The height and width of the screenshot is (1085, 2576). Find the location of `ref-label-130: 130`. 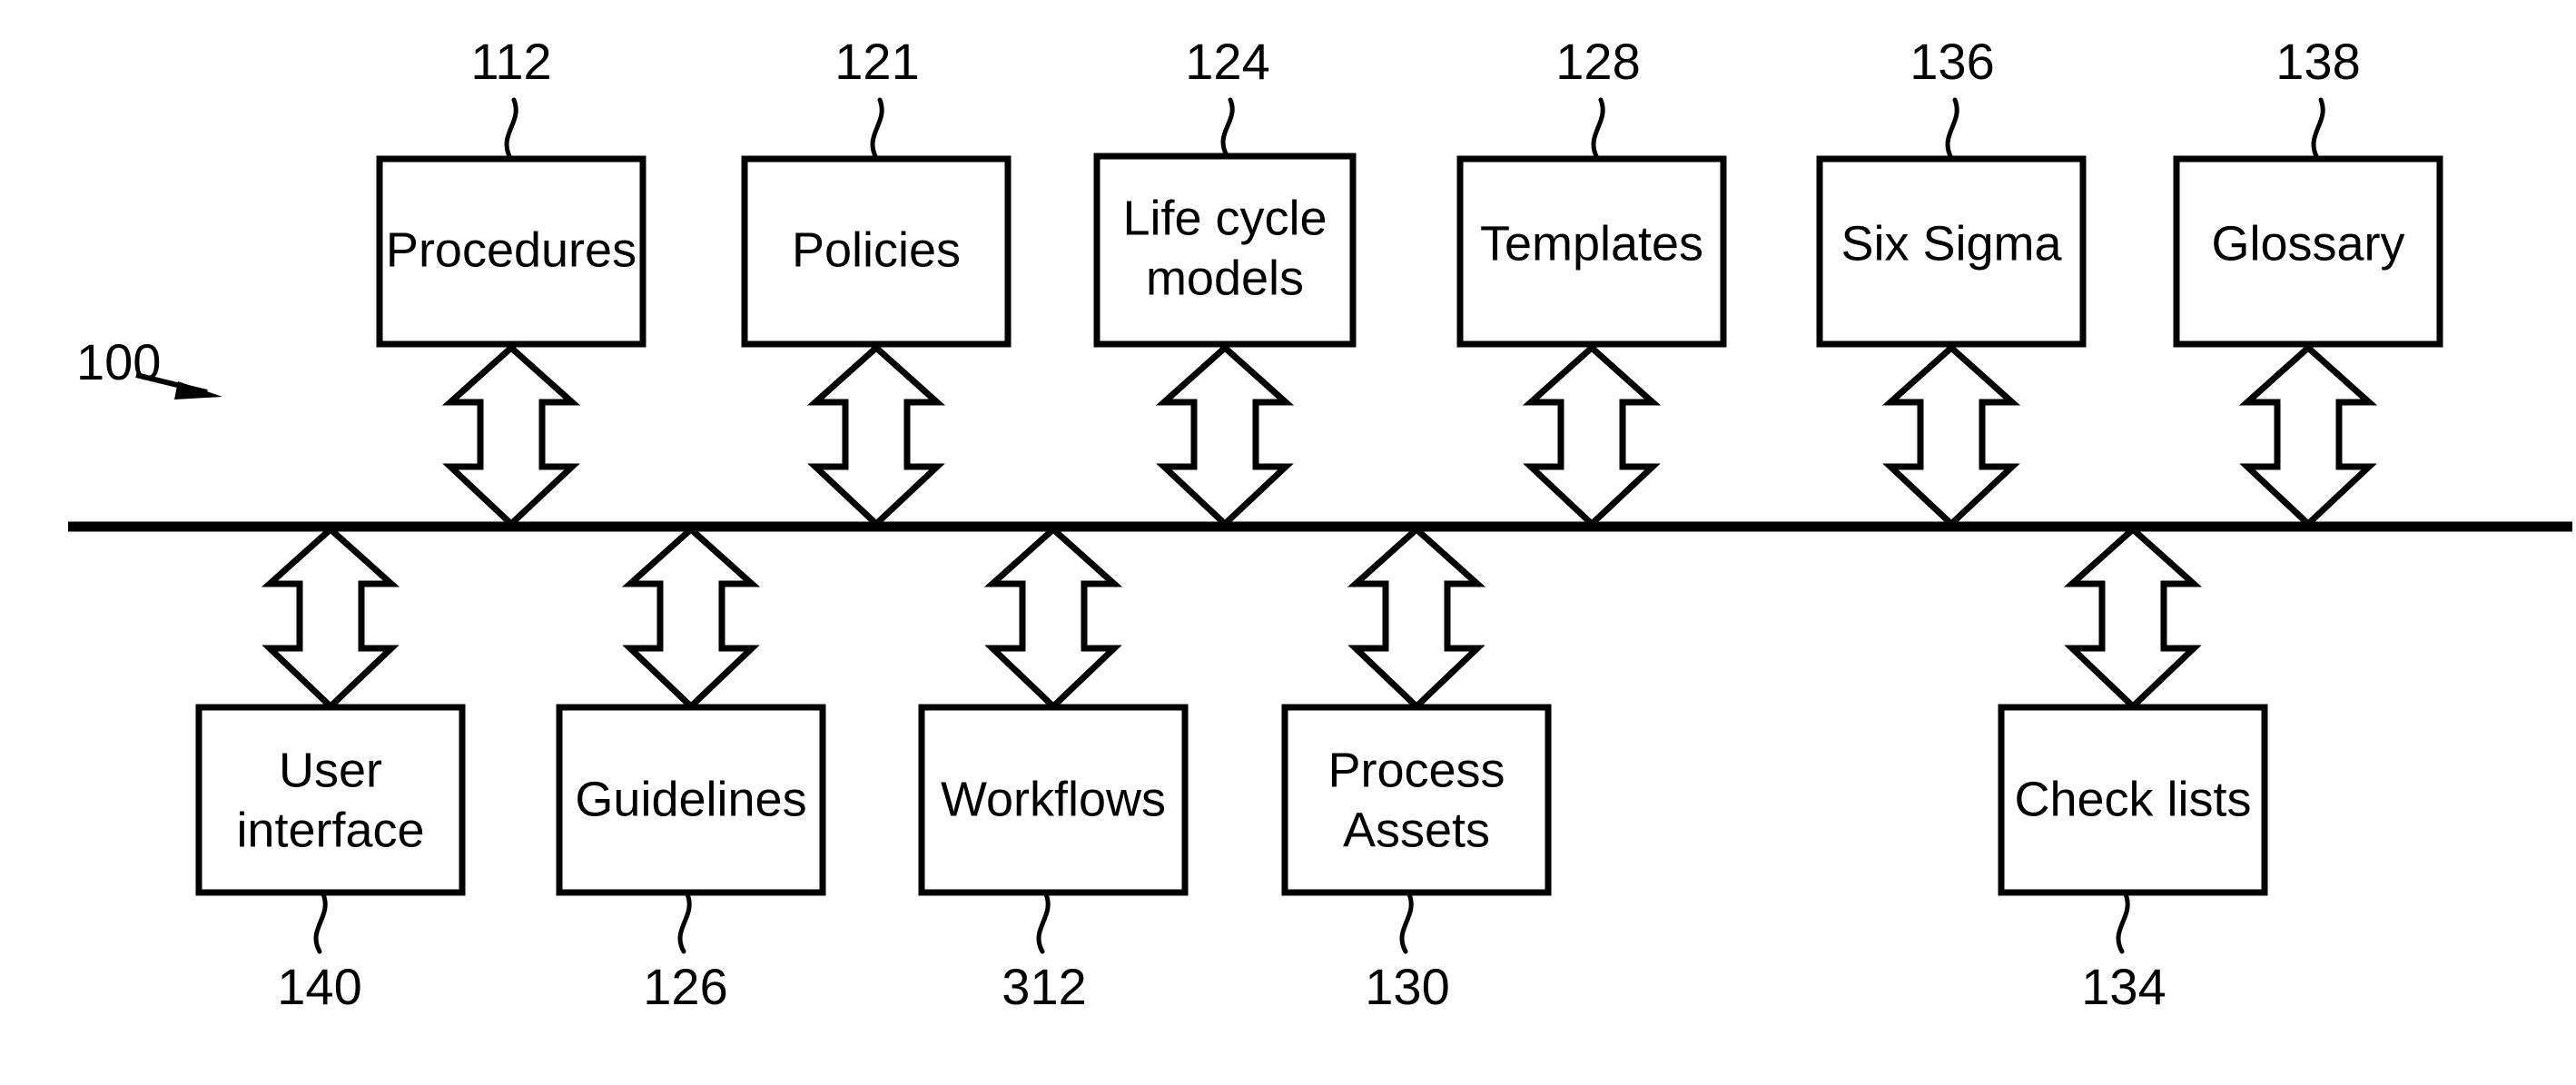

ref-label-130: 130 is located at coordinates (1407, 987).